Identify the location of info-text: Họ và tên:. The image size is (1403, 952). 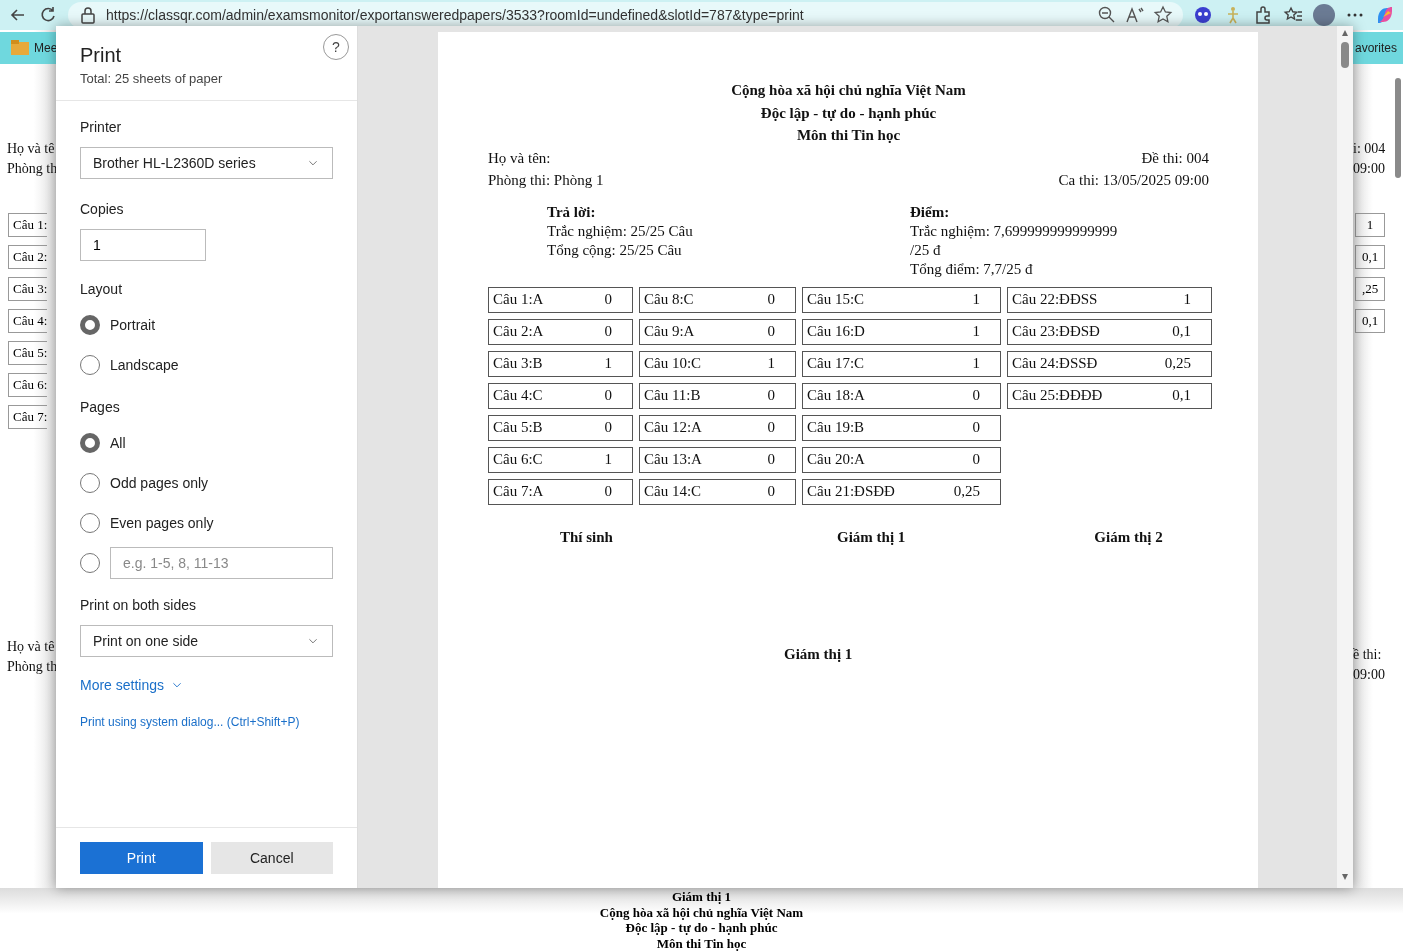
(519, 158).